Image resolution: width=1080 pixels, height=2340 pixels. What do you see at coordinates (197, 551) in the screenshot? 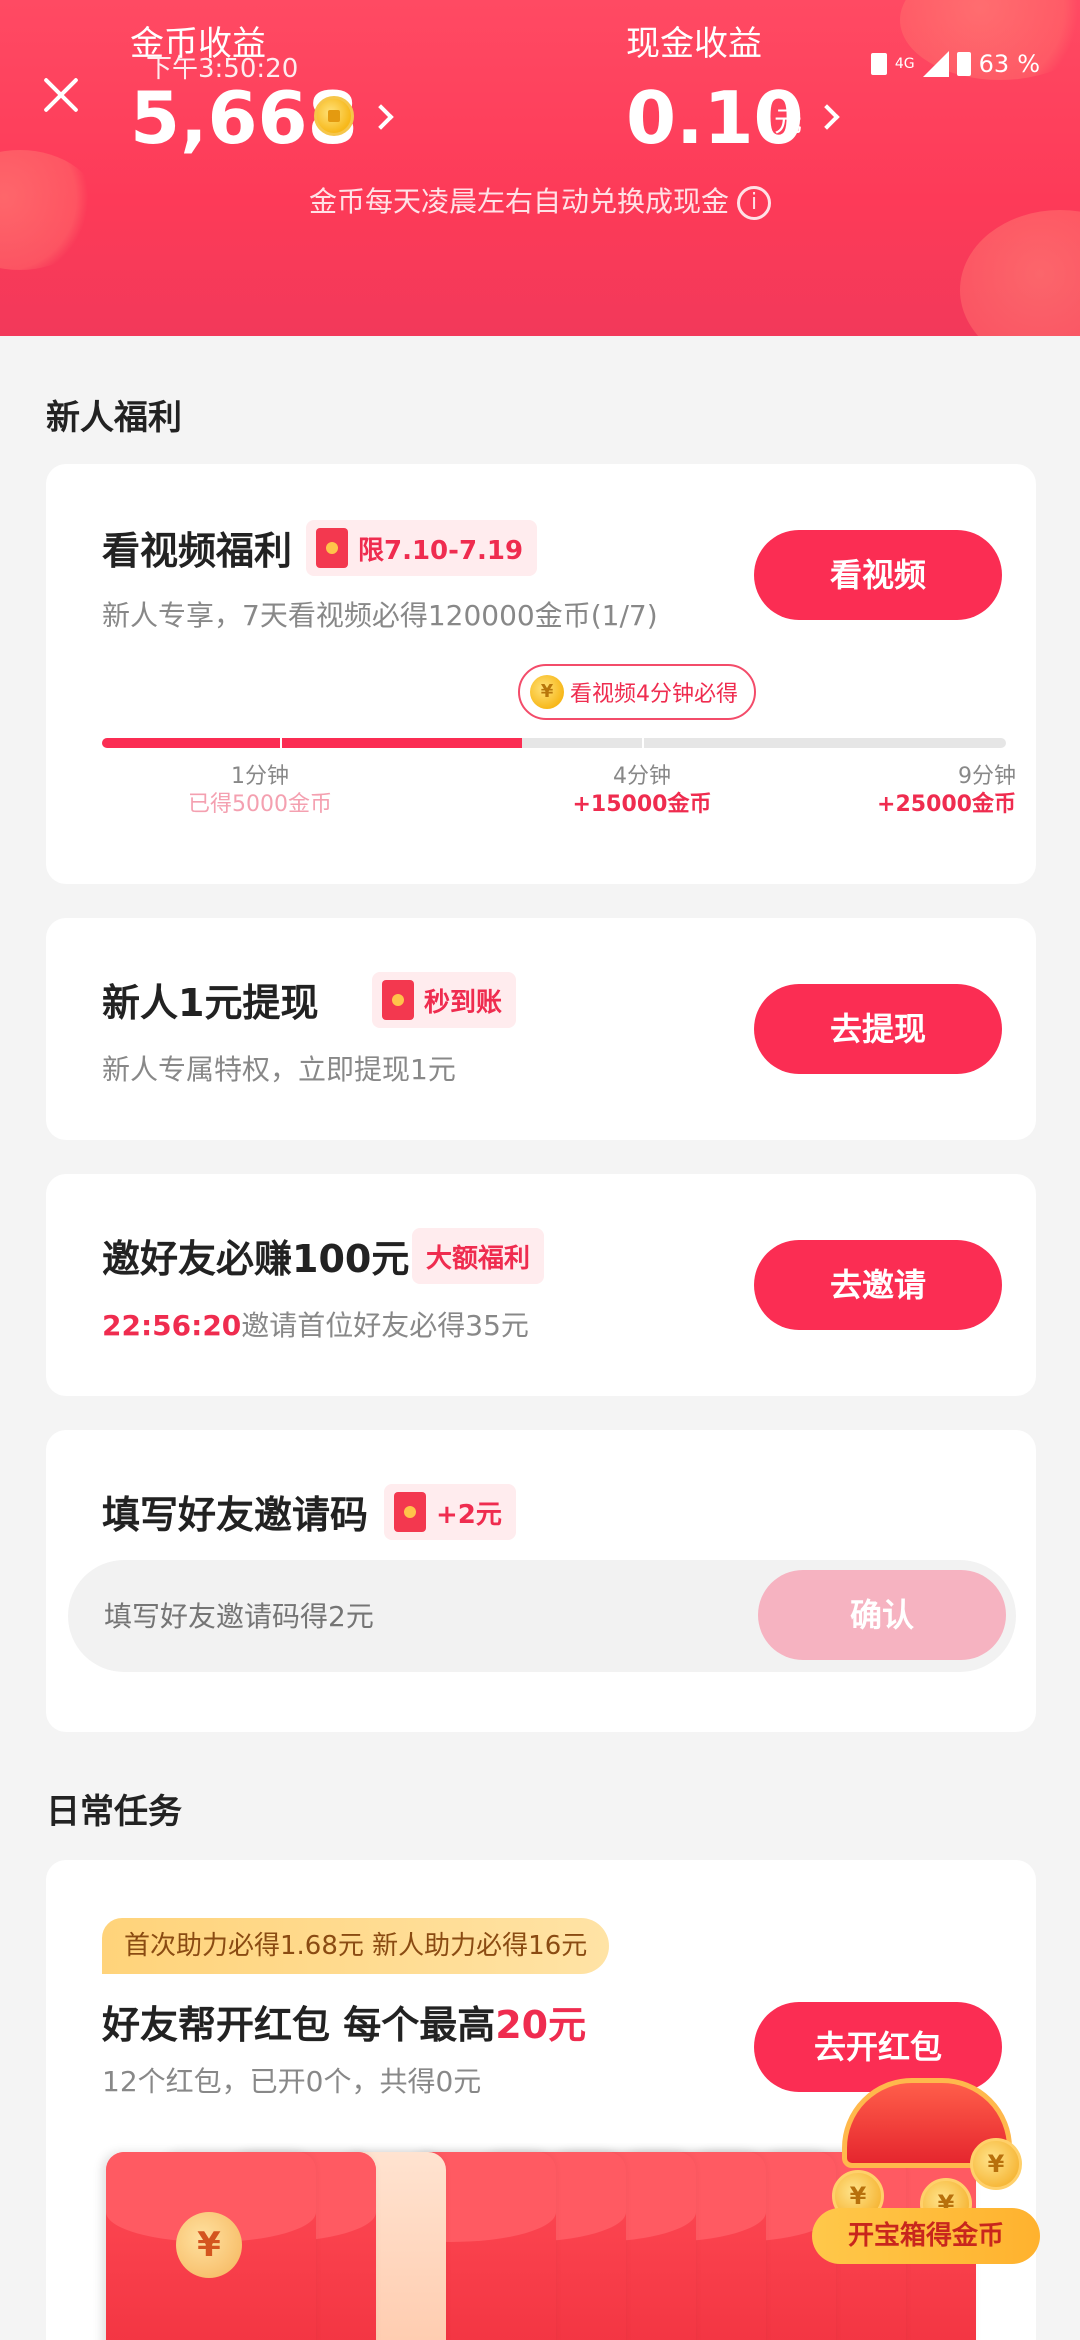
I see `video-welfare-title: 看视频福利` at bounding box center [197, 551].